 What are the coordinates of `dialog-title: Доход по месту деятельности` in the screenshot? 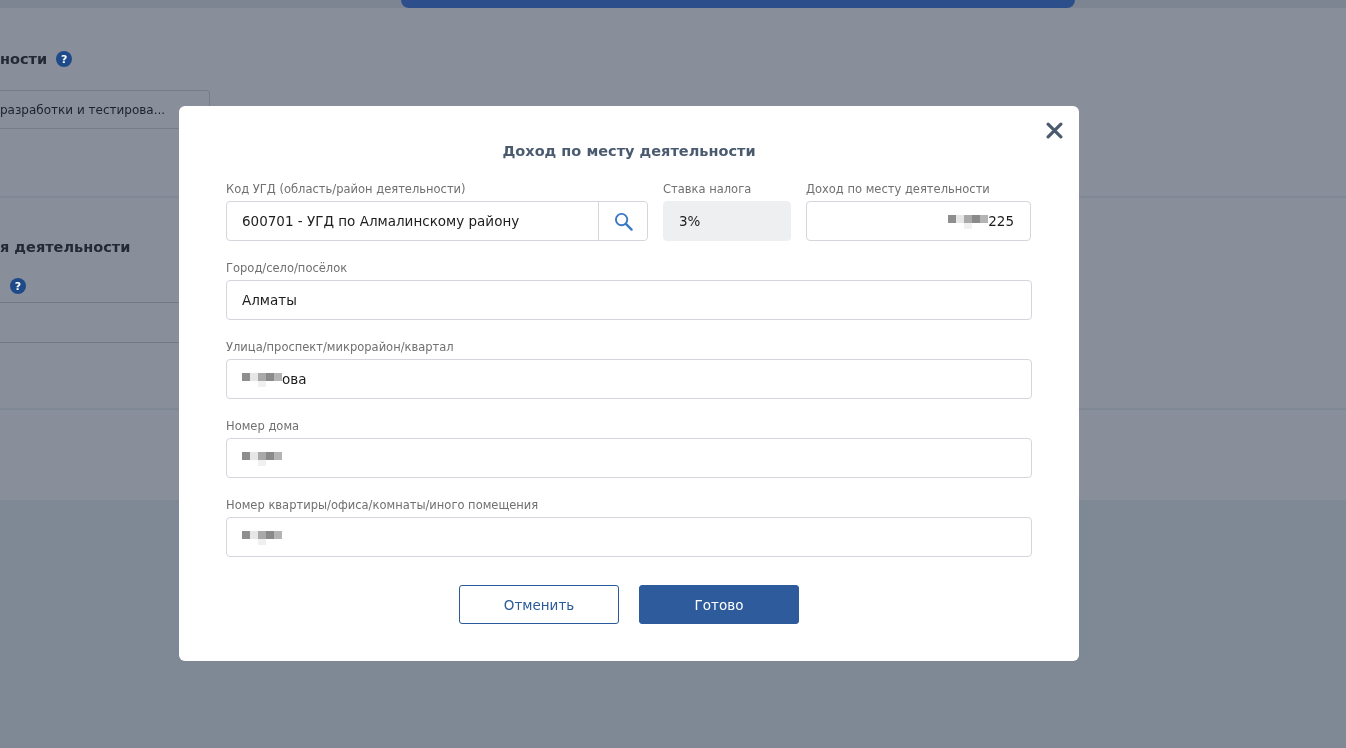 It's located at (629, 151).